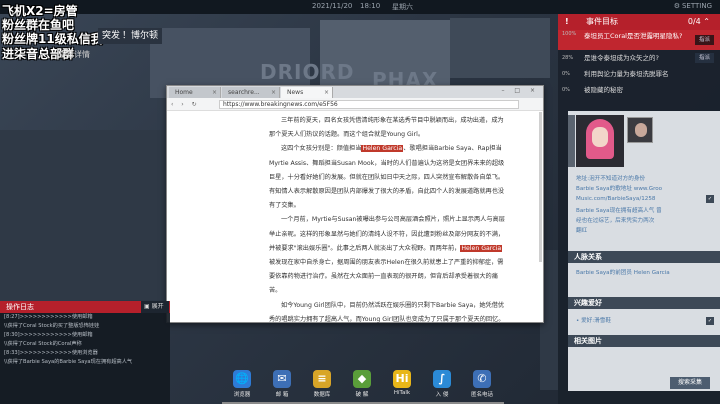 The width and height of the screenshot is (720, 404). What do you see at coordinates (51, 353) in the screenshot?
I see `log-entry: [8:33]>>>>>>>>>>>>使用浏览器` at bounding box center [51, 353].